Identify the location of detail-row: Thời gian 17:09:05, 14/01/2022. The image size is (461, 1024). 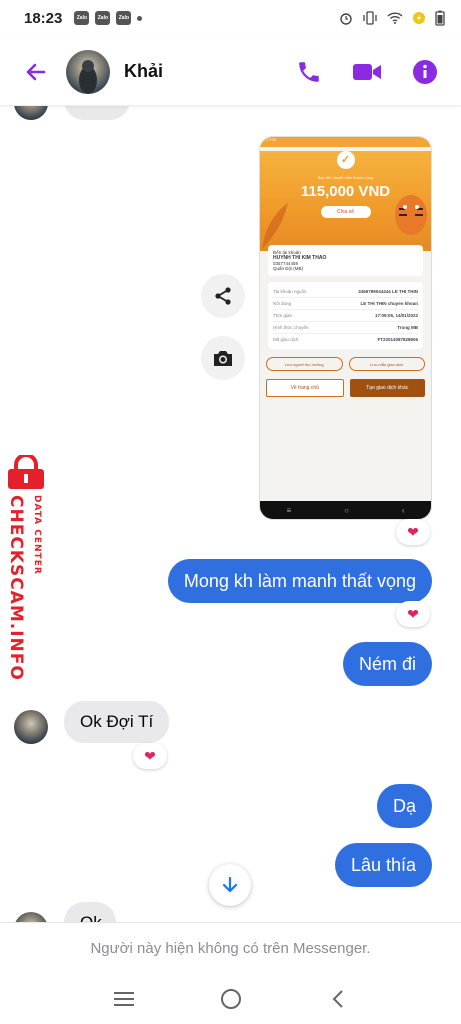
(345, 316).